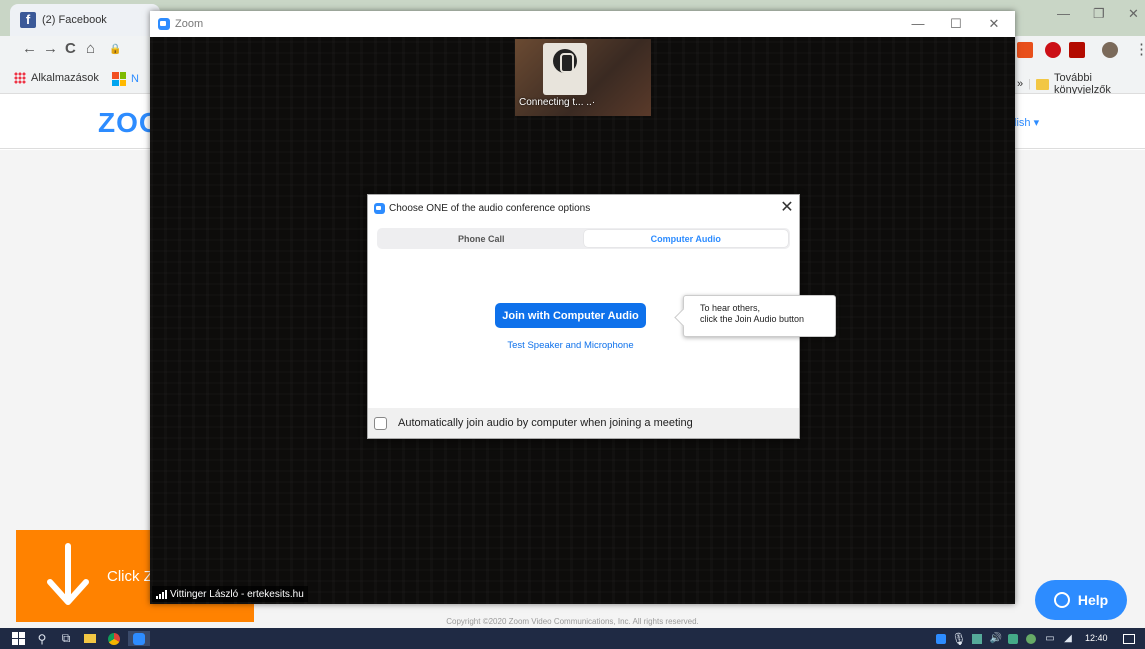 This screenshot has width=1145, height=649. I want to click on zoom-dialog-icon, so click(379, 208).